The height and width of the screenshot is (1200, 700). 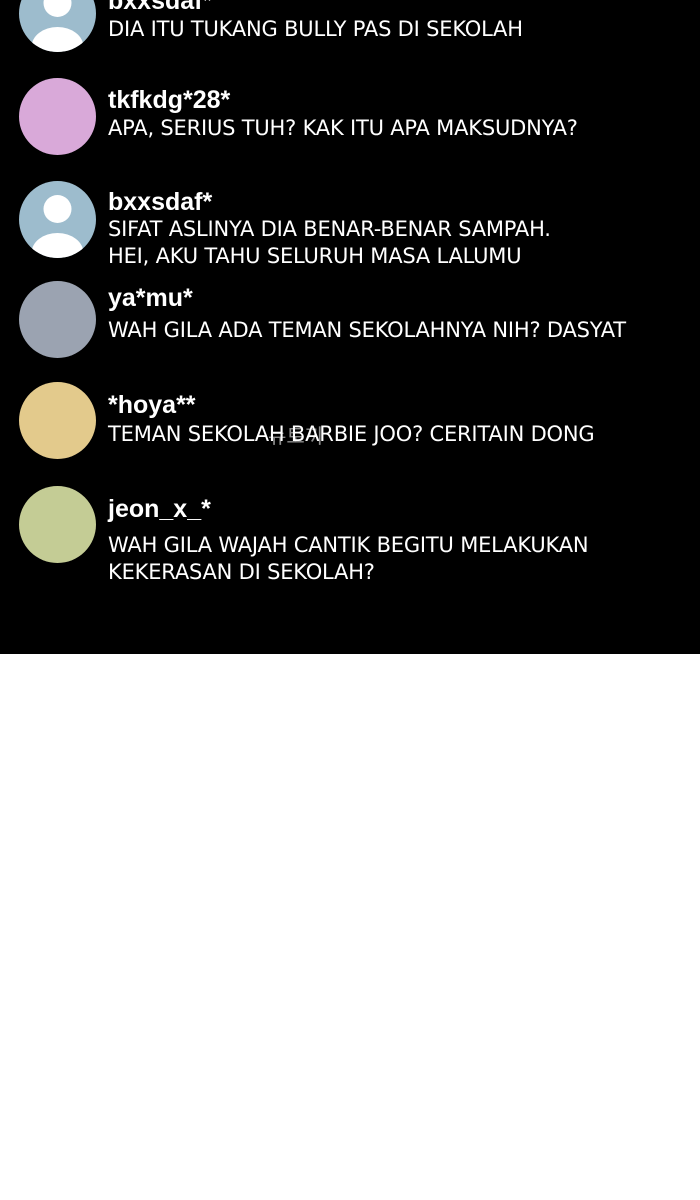 I want to click on comment-text-line: APA, SERIUS TUH? KAK ITU APA MAKSUDNYA?, so click(x=343, y=128).